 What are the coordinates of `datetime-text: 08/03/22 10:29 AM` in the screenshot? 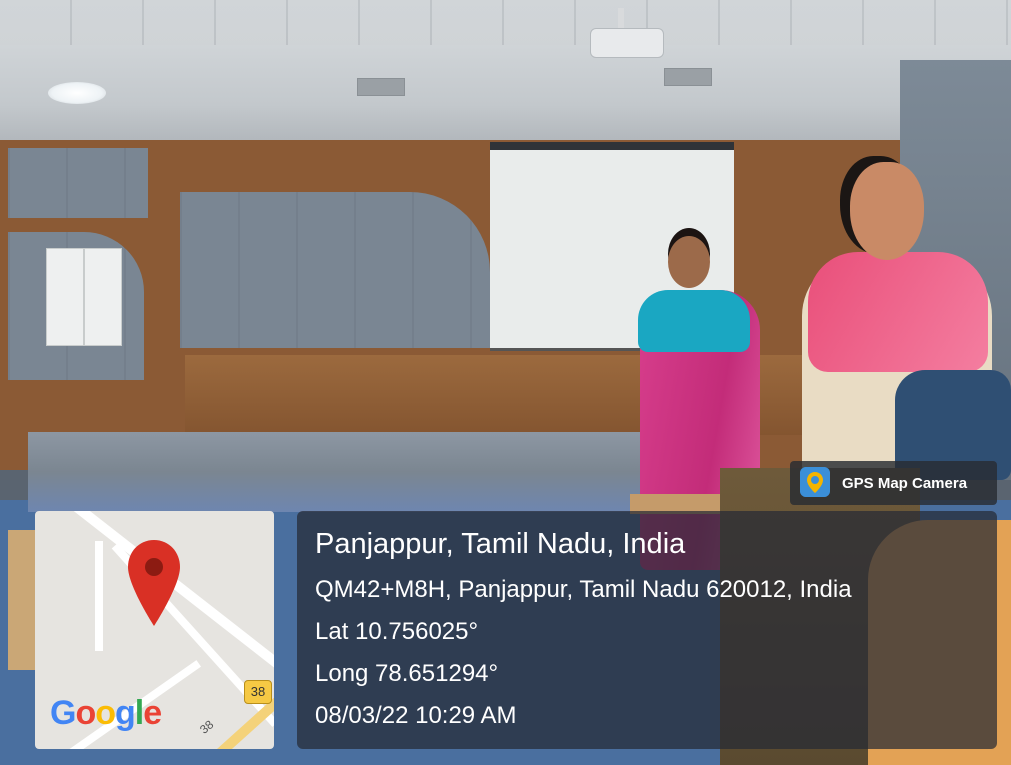 It's located at (416, 715).